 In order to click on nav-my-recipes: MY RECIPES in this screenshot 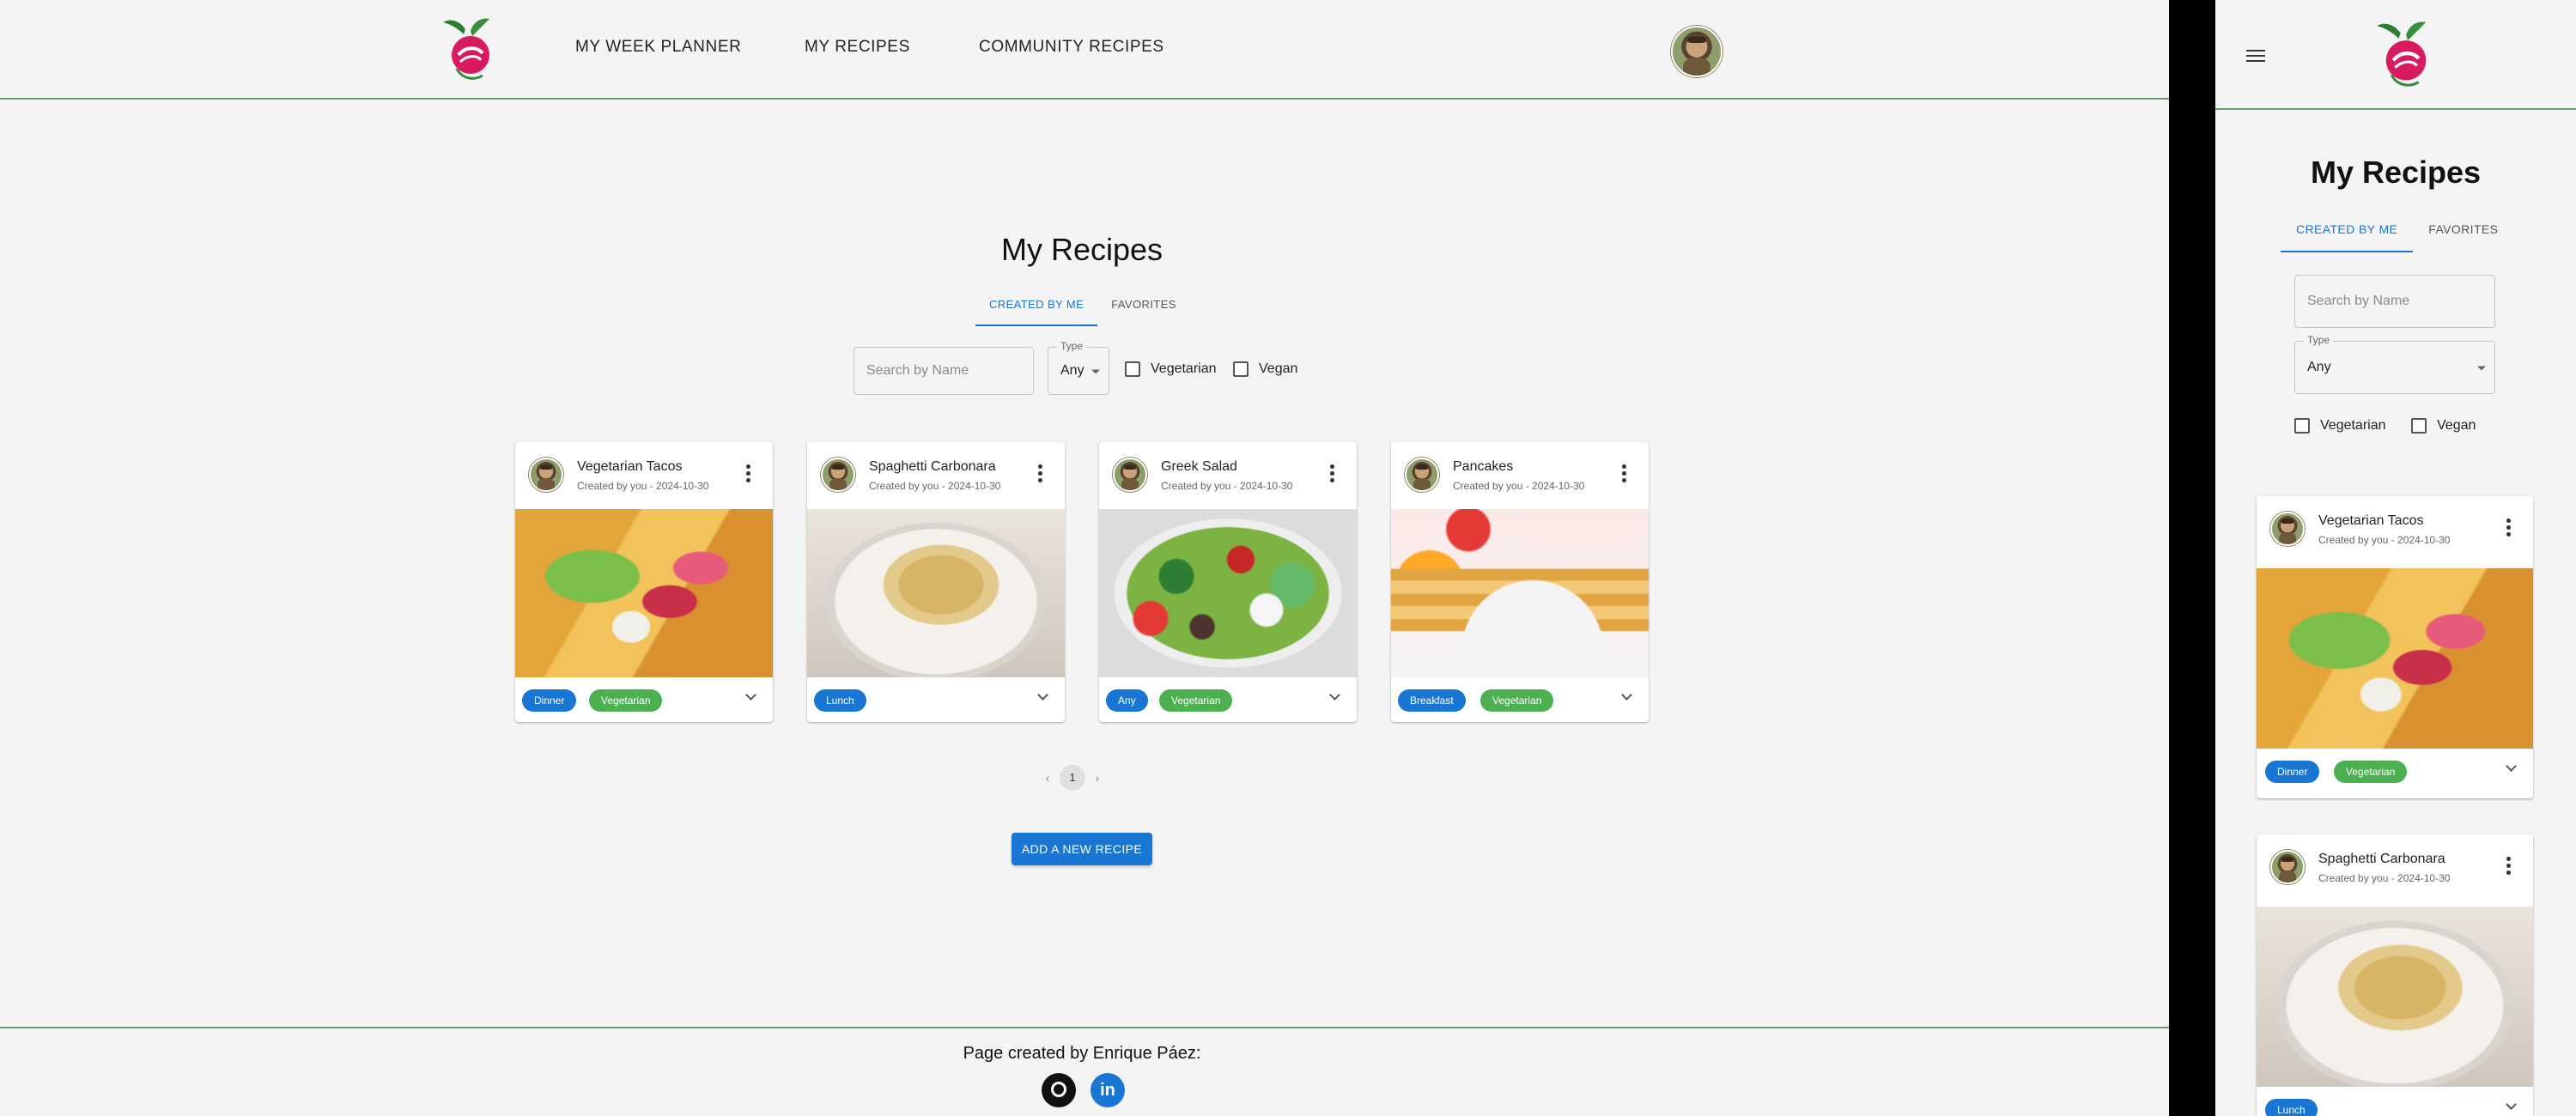, I will do `click(857, 47)`.